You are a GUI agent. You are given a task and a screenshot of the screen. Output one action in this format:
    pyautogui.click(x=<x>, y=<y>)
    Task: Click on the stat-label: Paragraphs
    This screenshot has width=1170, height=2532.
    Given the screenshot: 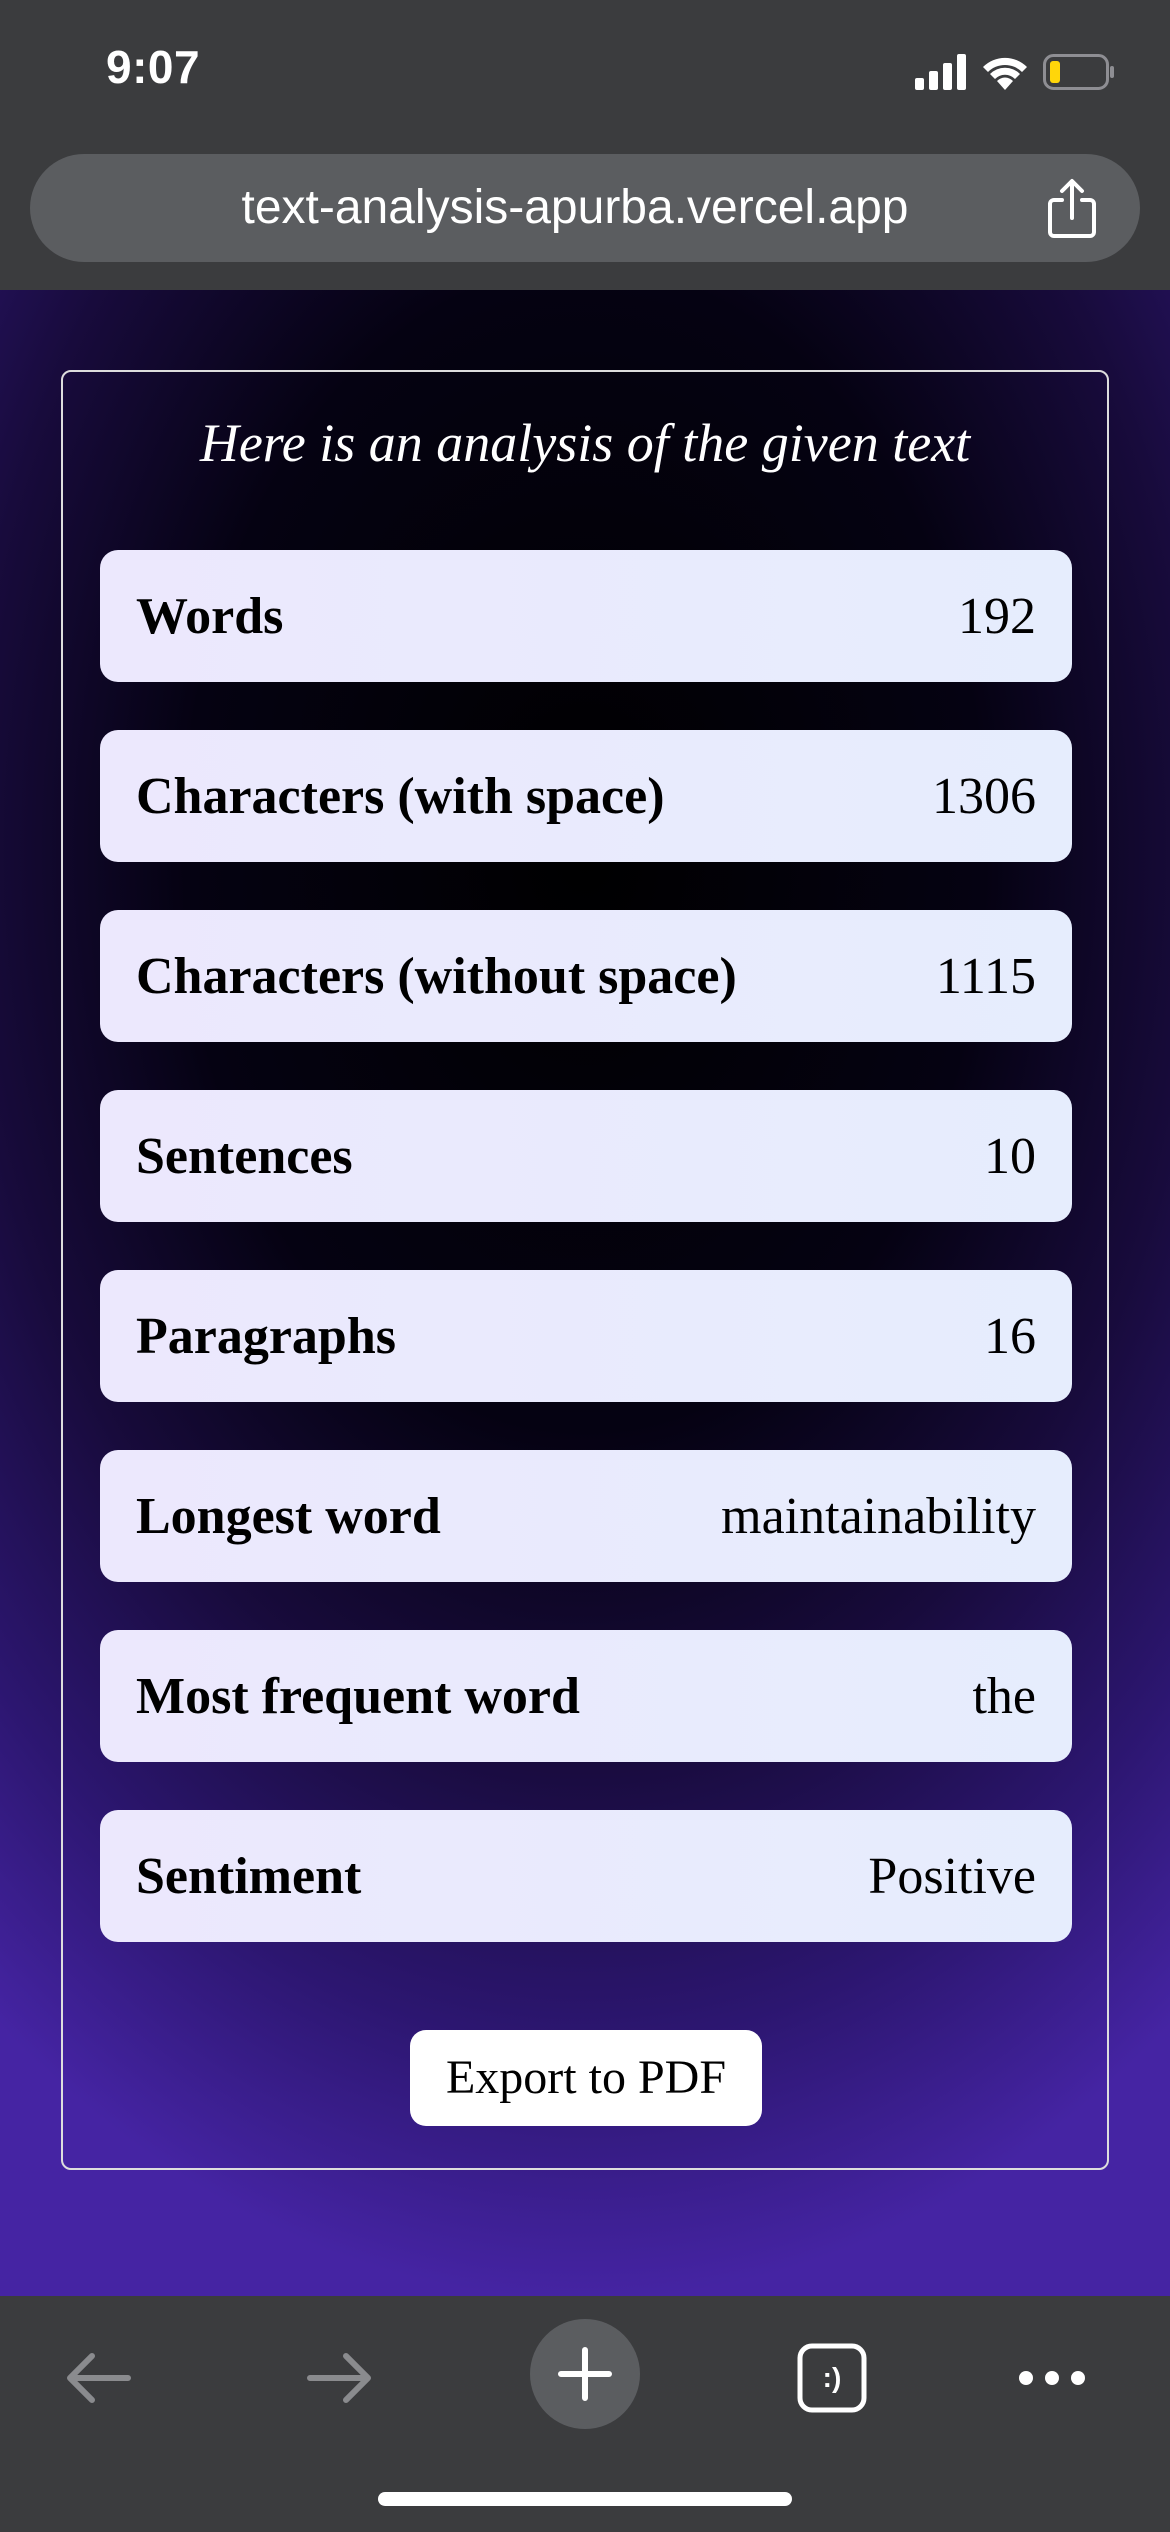 What is the action you would take?
    pyautogui.click(x=266, y=1336)
    